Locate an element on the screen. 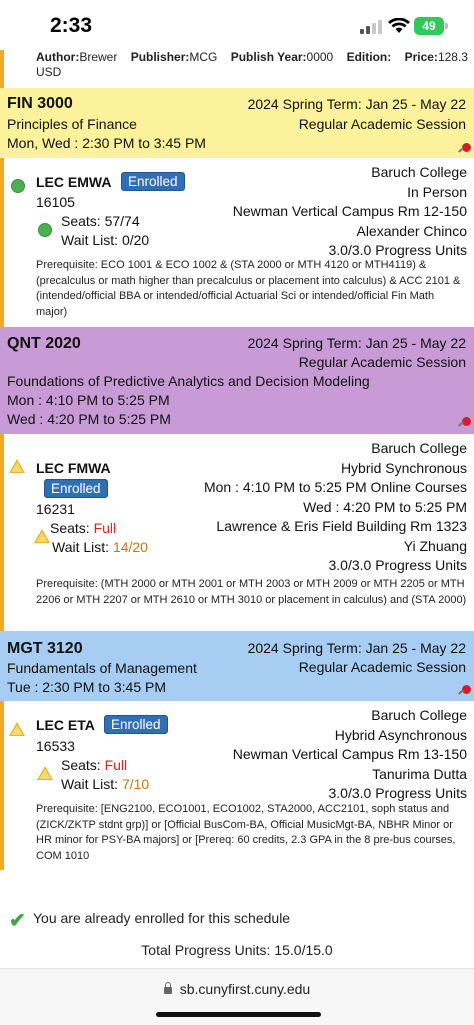 Image resolution: width=474 pixels, height=1025 pixels. room: Lawrence & Eris Field Building Rm 1323 is located at coordinates (341, 526).